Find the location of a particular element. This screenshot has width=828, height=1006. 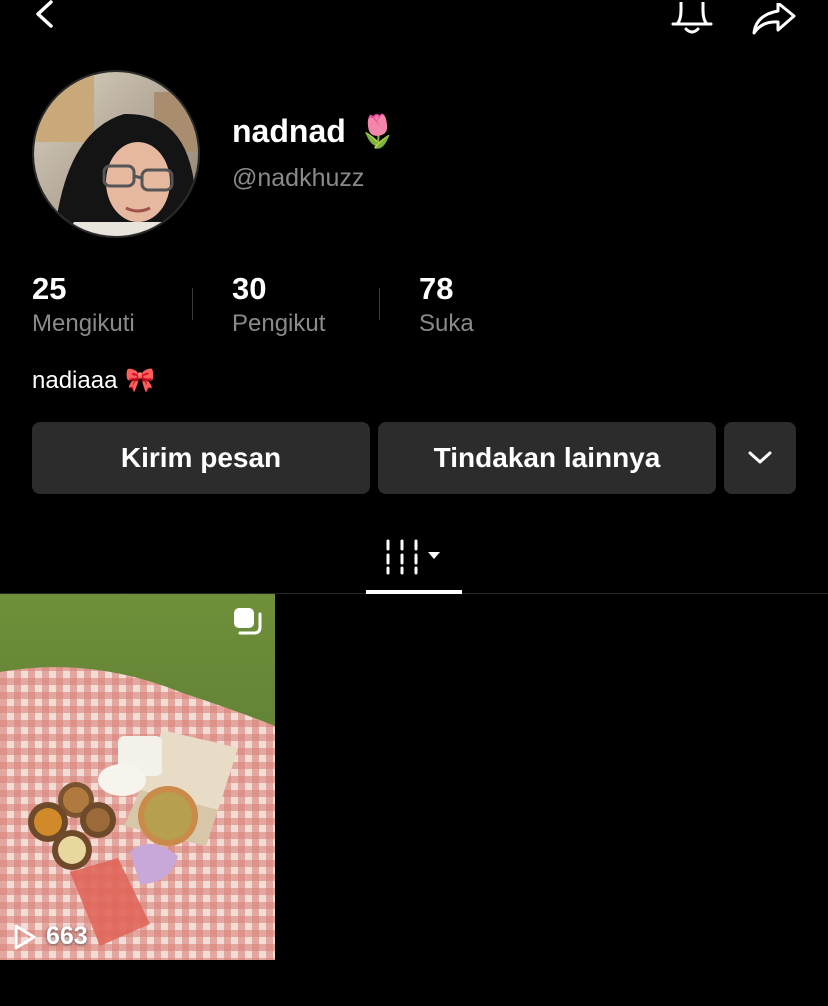

stat-likes-value: 78 is located at coordinates (436, 288).